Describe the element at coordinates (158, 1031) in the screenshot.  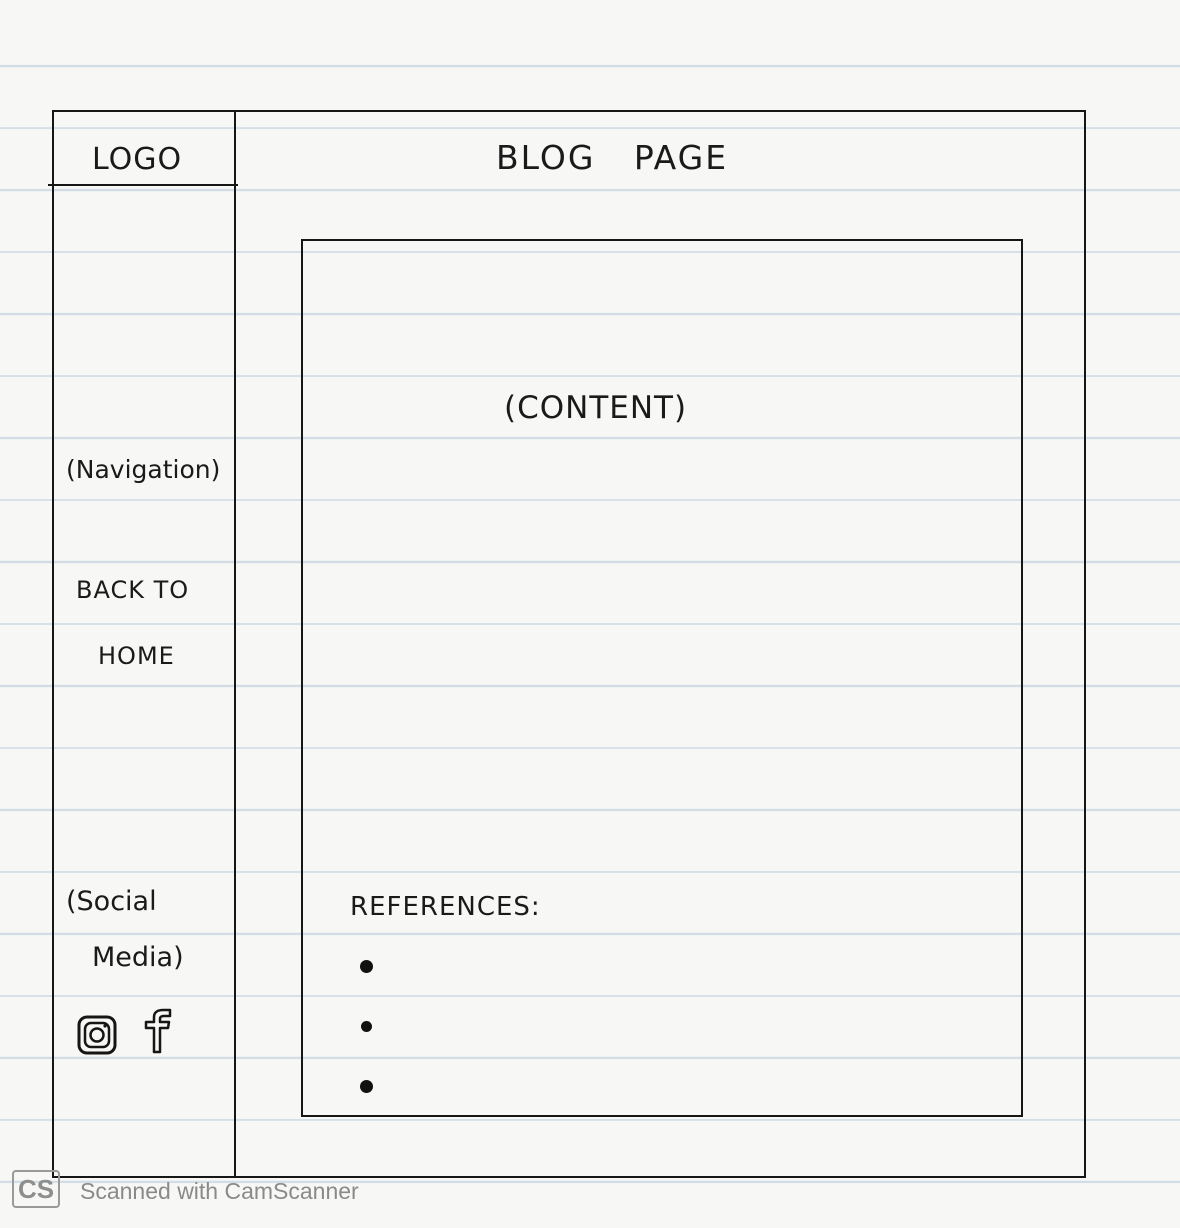
I see `facebook-icon` at that location.